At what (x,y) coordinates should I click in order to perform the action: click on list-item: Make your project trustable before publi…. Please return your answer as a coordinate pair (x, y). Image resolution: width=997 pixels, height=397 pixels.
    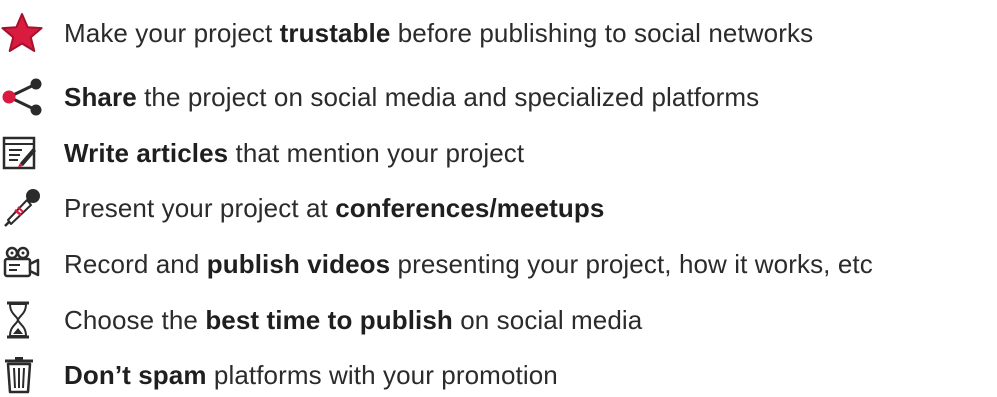
    Looking at the image, I should click on (406, 33).